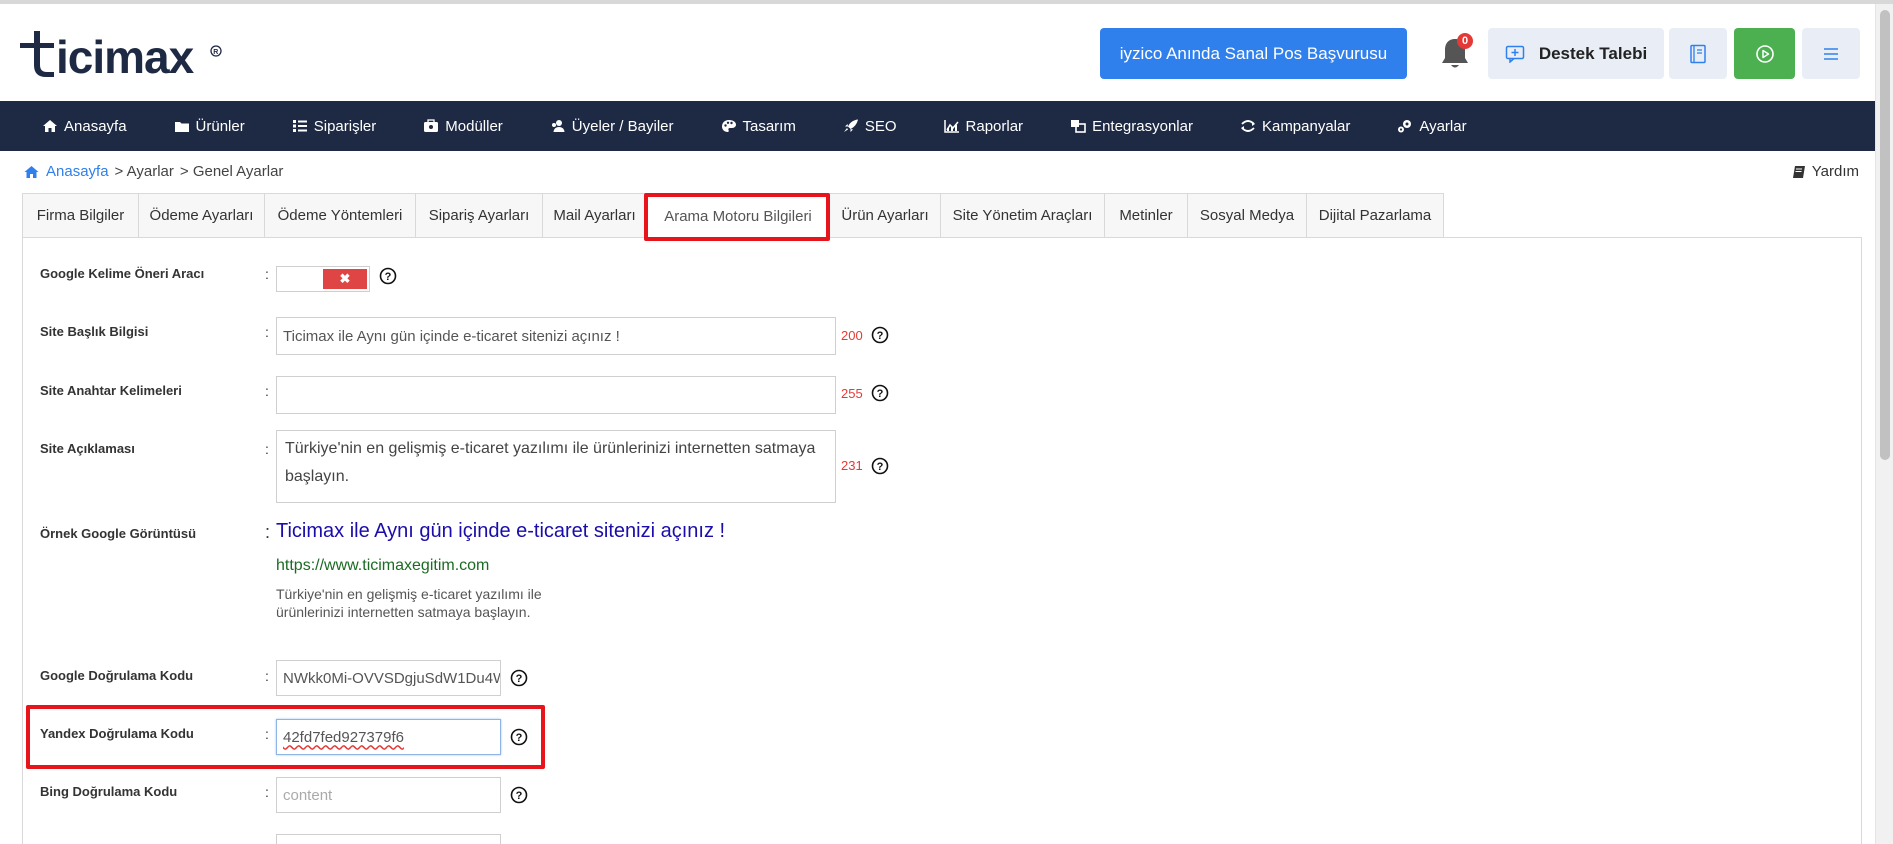 The image size is (1893, 844). Describe the element at coordinates (1831, 53) in the screenshot. I see `hamburger-menu-button` at that location.